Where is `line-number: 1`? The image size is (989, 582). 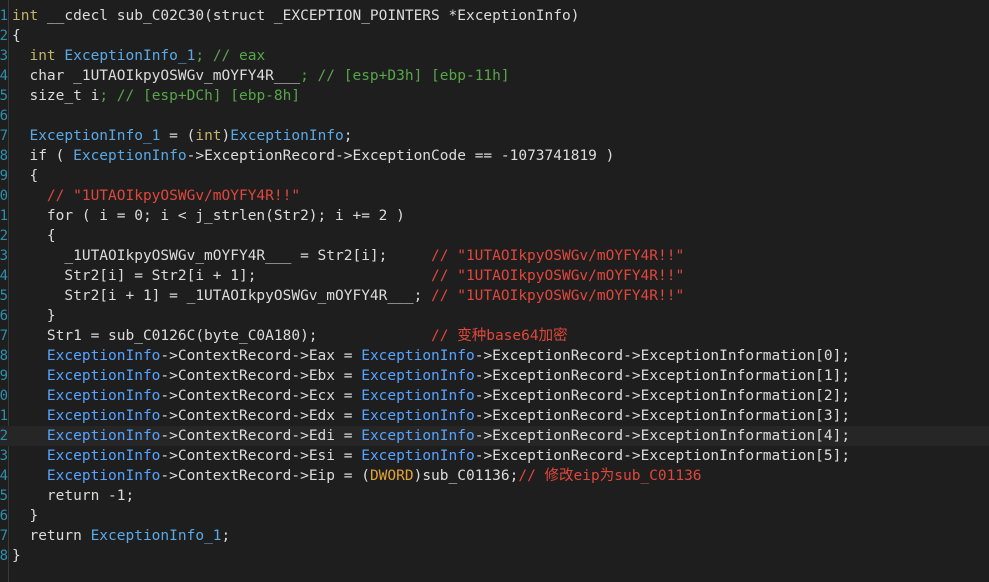 line-number: 1 is located at coordinates (4, 16).